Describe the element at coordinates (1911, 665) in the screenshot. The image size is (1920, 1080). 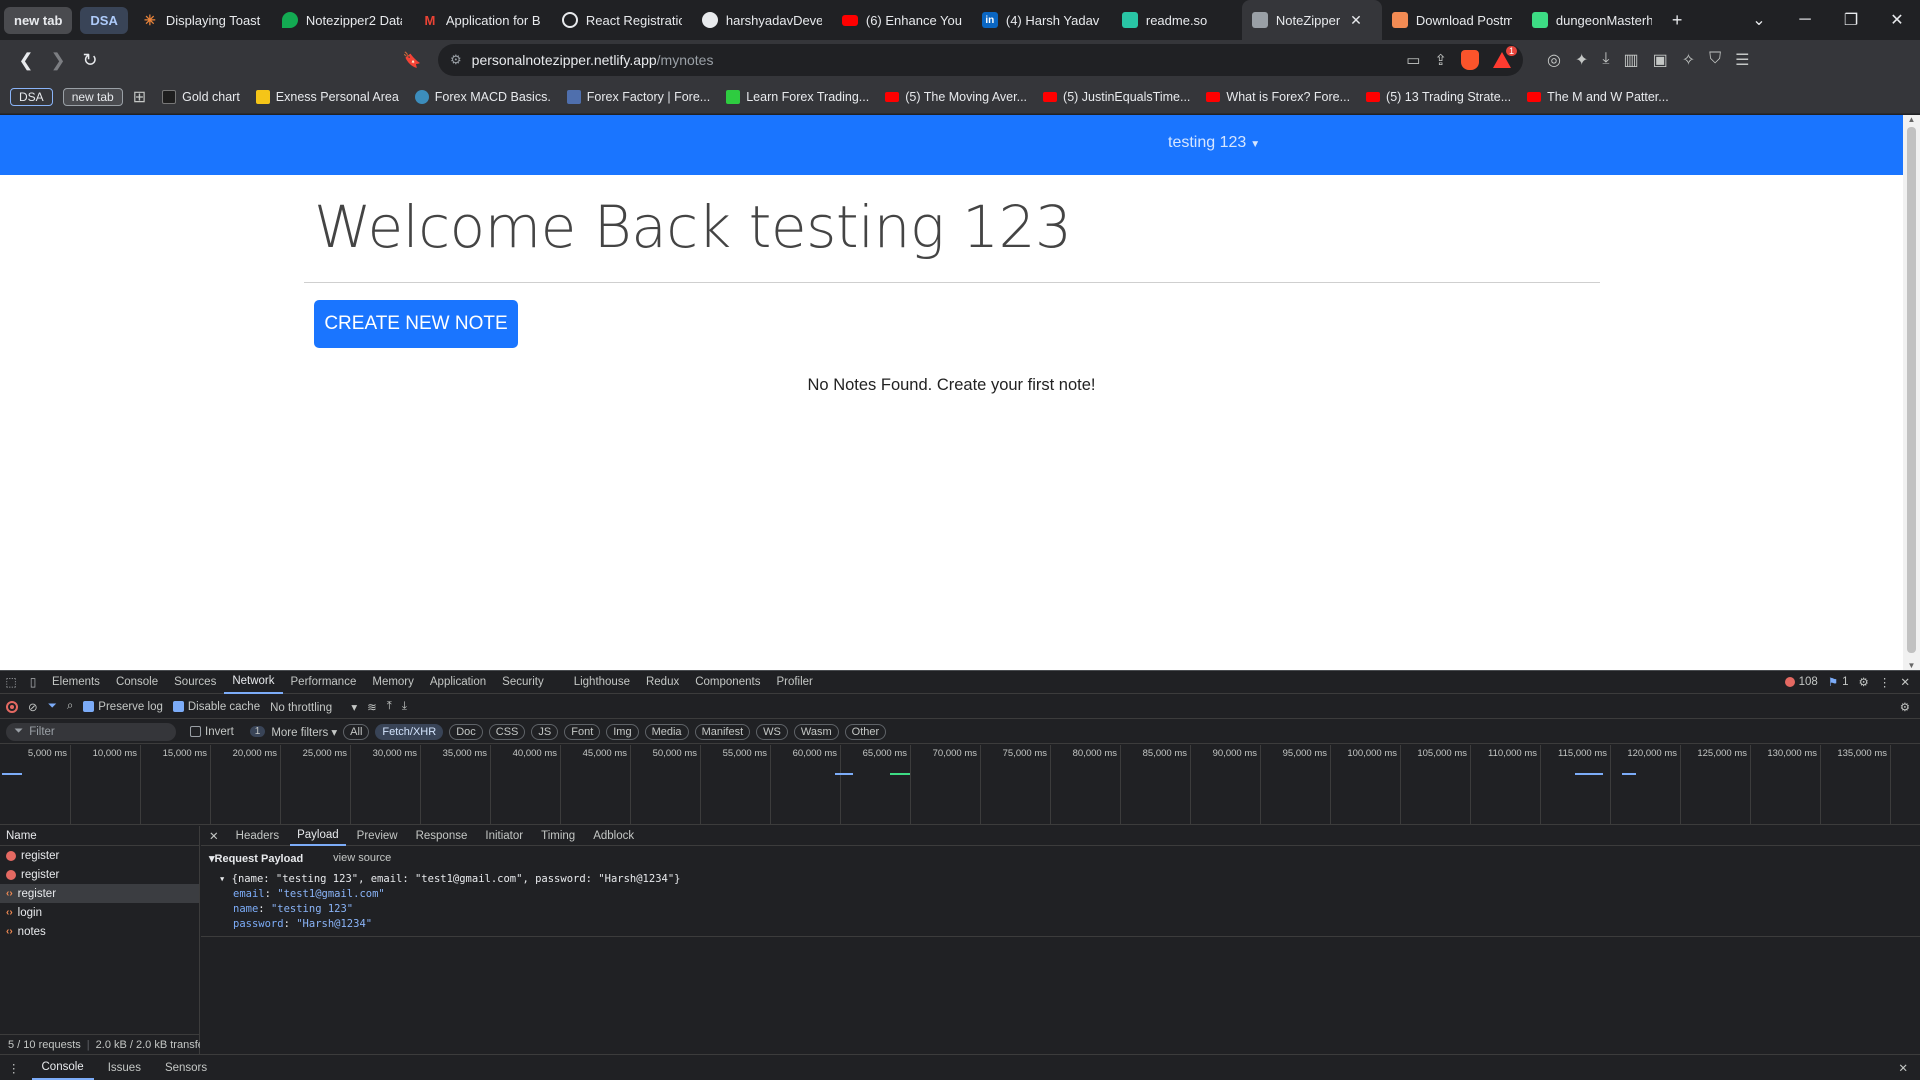
I see `scroll-down-icon: ▼` at that location.